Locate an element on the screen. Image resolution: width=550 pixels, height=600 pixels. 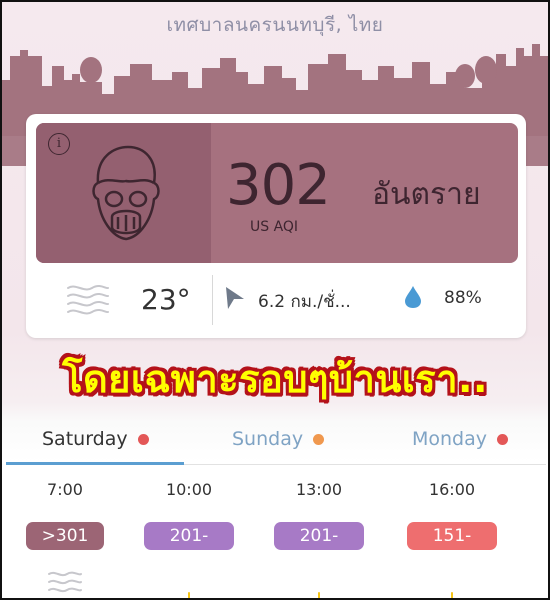
tab-label: Saturday is located at coordinates (85, 439).